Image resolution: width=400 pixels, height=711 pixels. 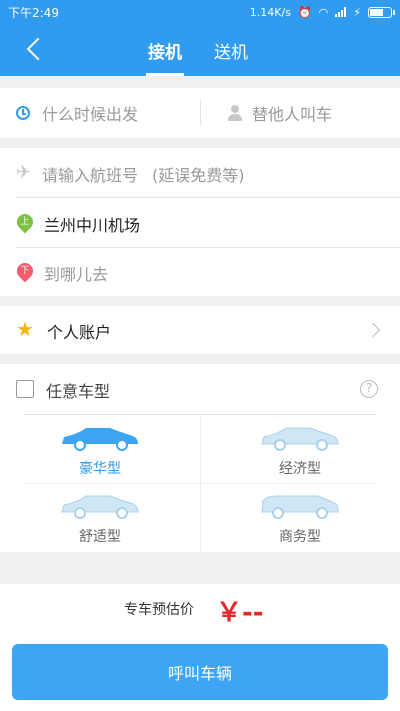 I want to click on car-option-luxury: 豪华型, so click(x=100, y=450).